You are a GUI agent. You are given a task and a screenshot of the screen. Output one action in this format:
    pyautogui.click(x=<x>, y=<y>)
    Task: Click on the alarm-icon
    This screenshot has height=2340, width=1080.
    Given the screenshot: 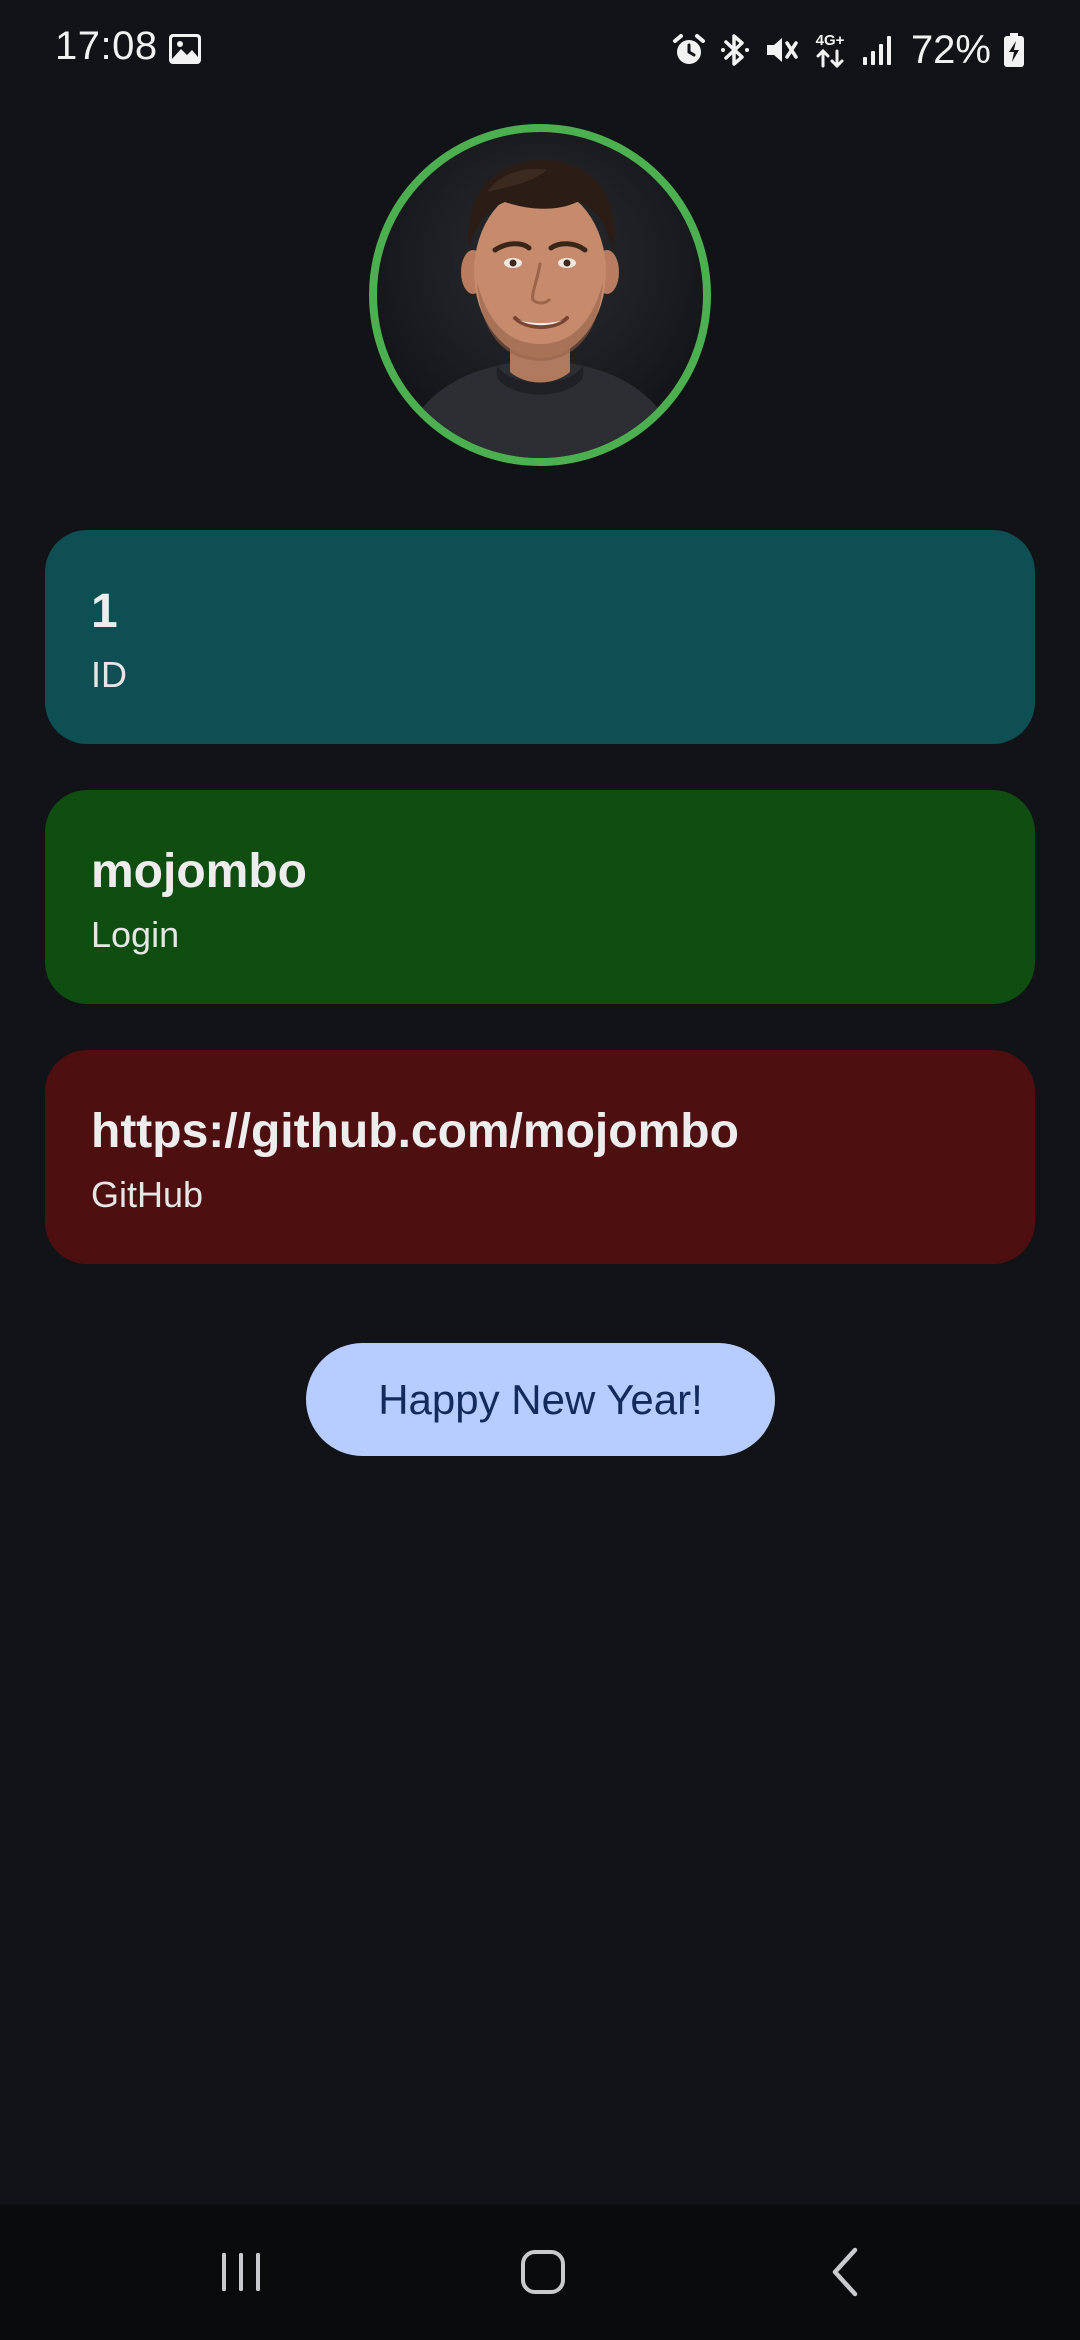 What is the action you would take?
    pyautogui.click(x=688, y=49)
    